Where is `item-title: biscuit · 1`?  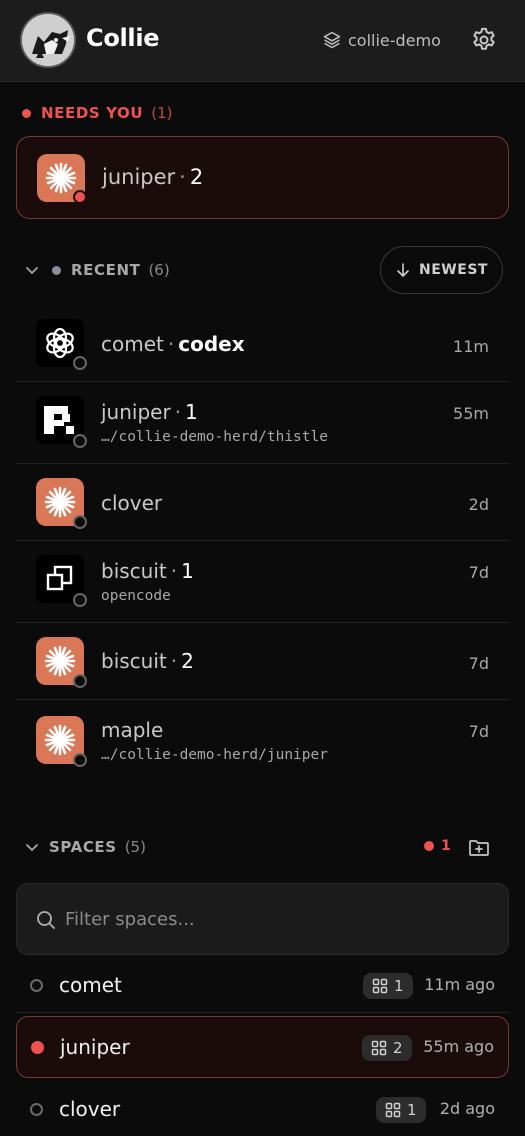
item-title: biscuit · 1 is located at coordinates (147, 571).